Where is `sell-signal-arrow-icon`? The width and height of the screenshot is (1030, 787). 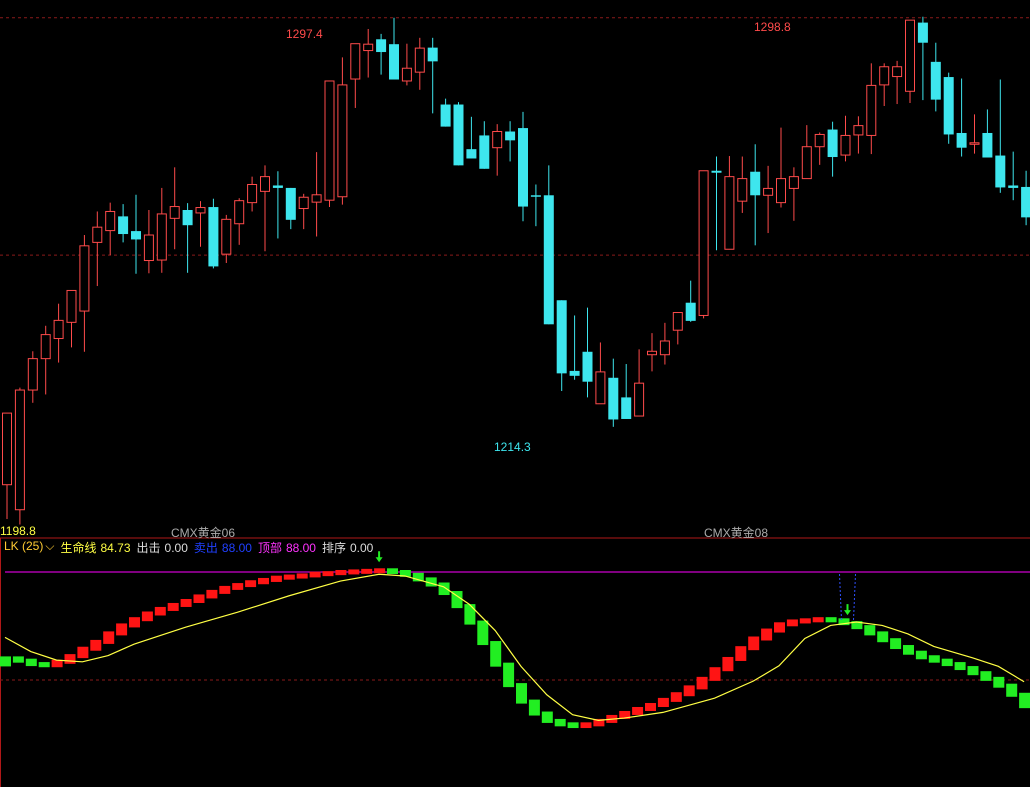 sell-signal-arrow-icon is located at coordinates (847, 610).